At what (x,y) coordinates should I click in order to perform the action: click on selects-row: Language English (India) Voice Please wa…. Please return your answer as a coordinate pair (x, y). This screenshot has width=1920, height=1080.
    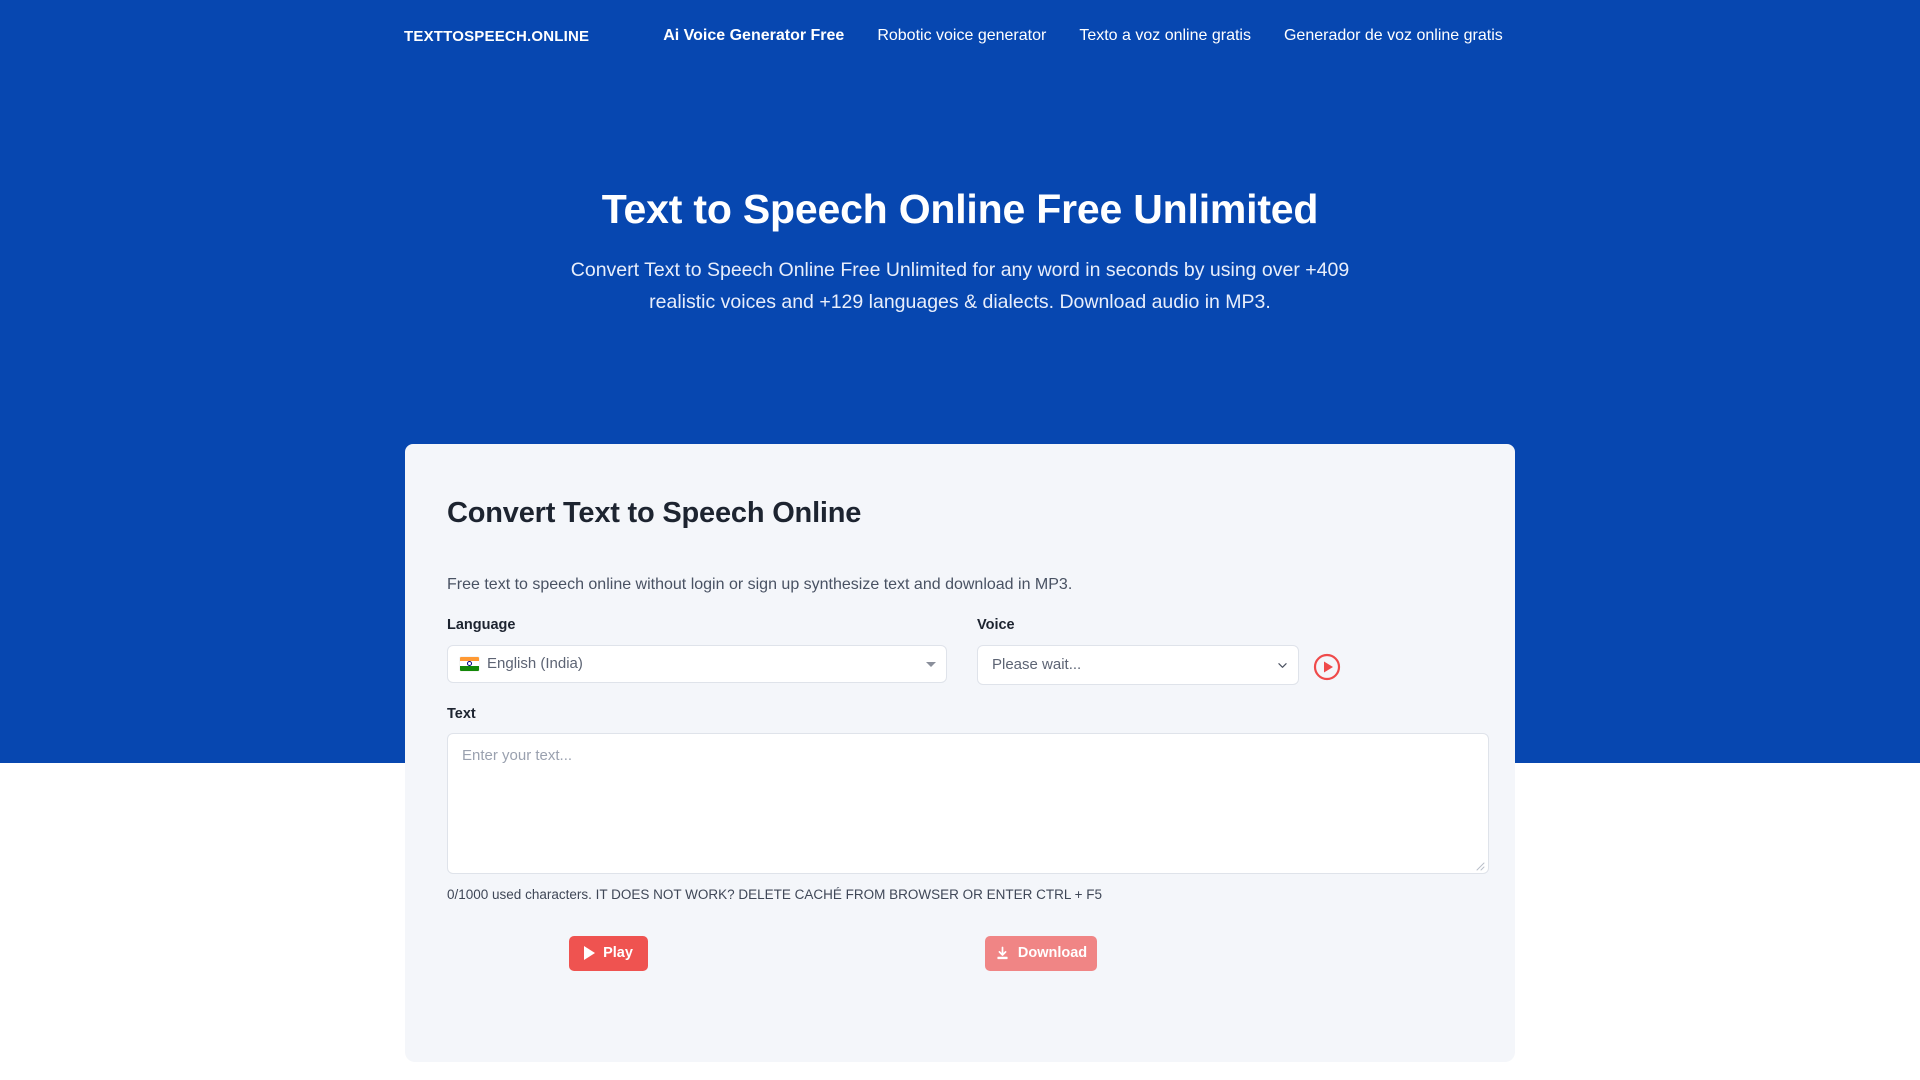
    Looking at the image, I should click on (960, 651).